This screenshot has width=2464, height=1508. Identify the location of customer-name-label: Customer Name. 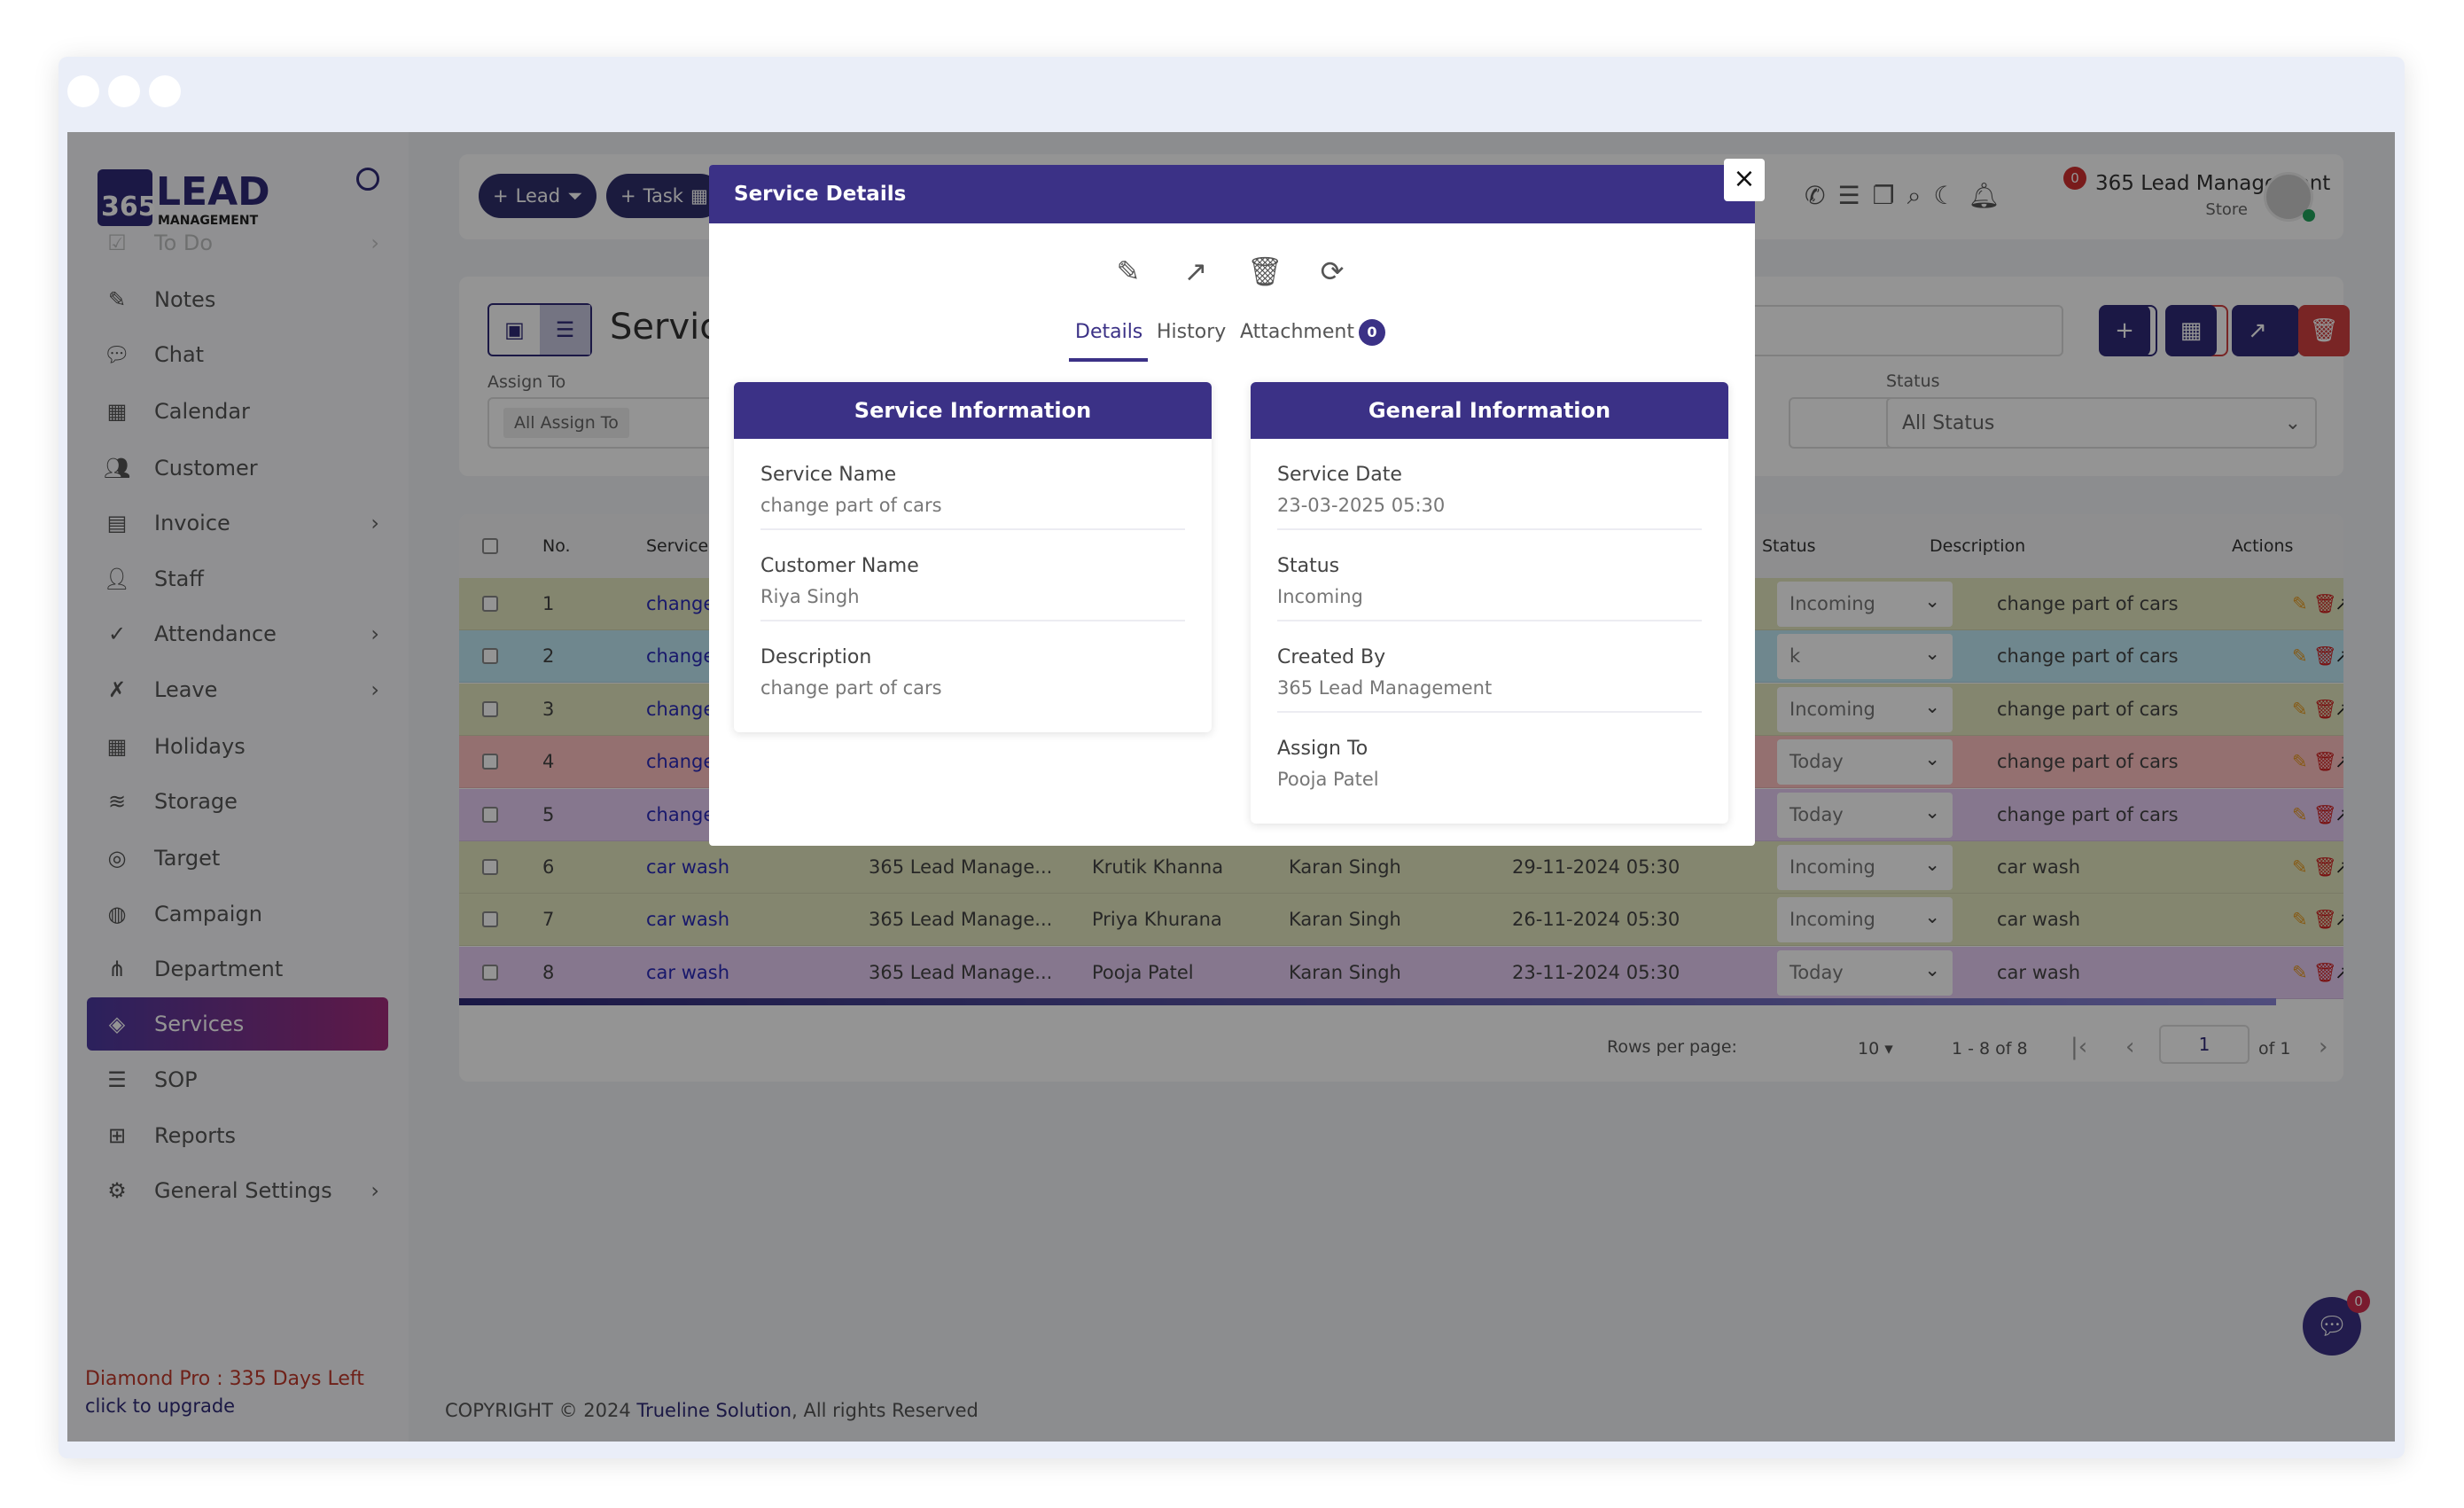
(839, 566).